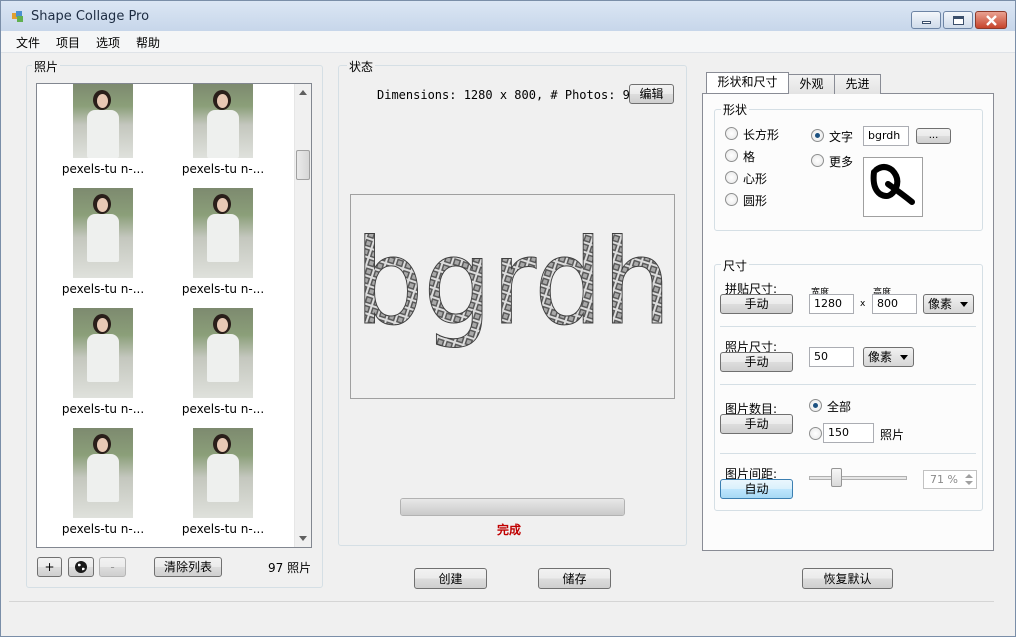 This screenshot has height=637, width=1016. I want to click on collage-preview-text: bgrdh, so click(513, 282).